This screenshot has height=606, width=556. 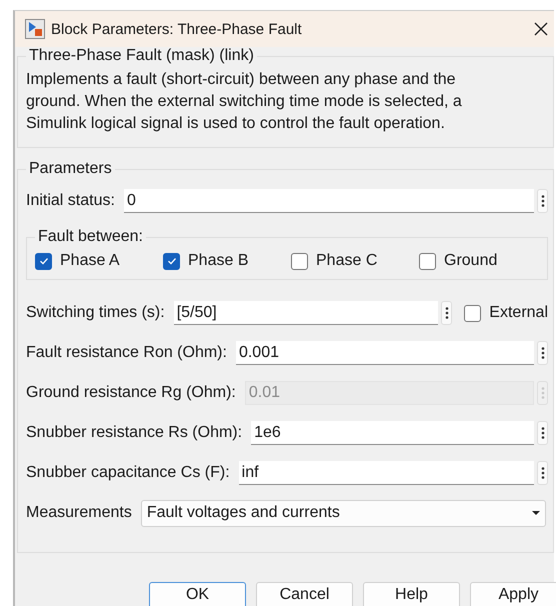 I want to click on dialog-button: Help, so click(x=411, y=594).